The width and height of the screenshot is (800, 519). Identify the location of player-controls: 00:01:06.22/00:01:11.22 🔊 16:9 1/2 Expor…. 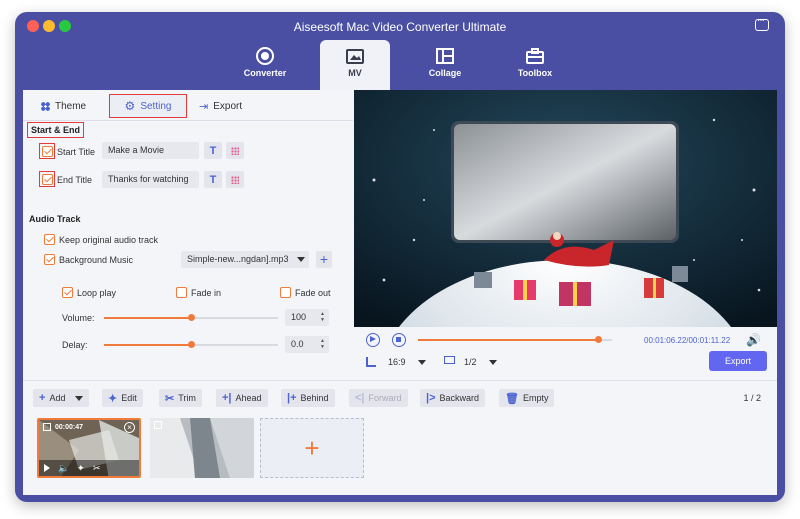
(565, 353).